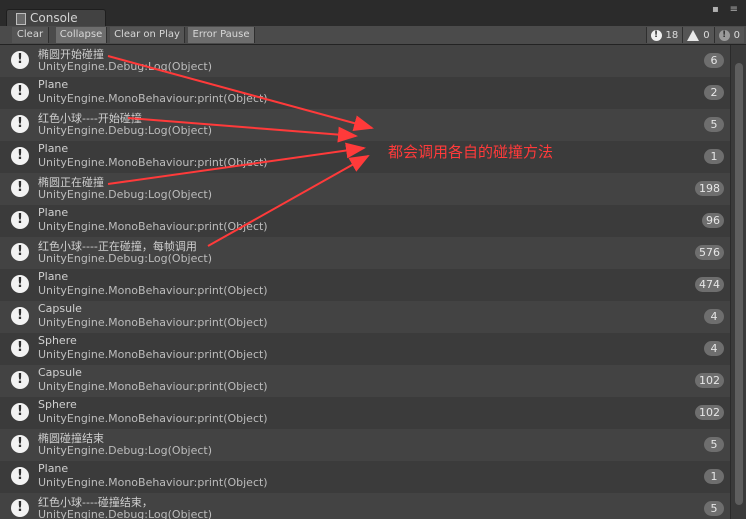 Image resolution: width=746 pixels, height=519 pixels. What do you see at coordinates (709, 252) in the screenshot?
I see `collapse-count-badge: 576` at bounding box center [709, 252].